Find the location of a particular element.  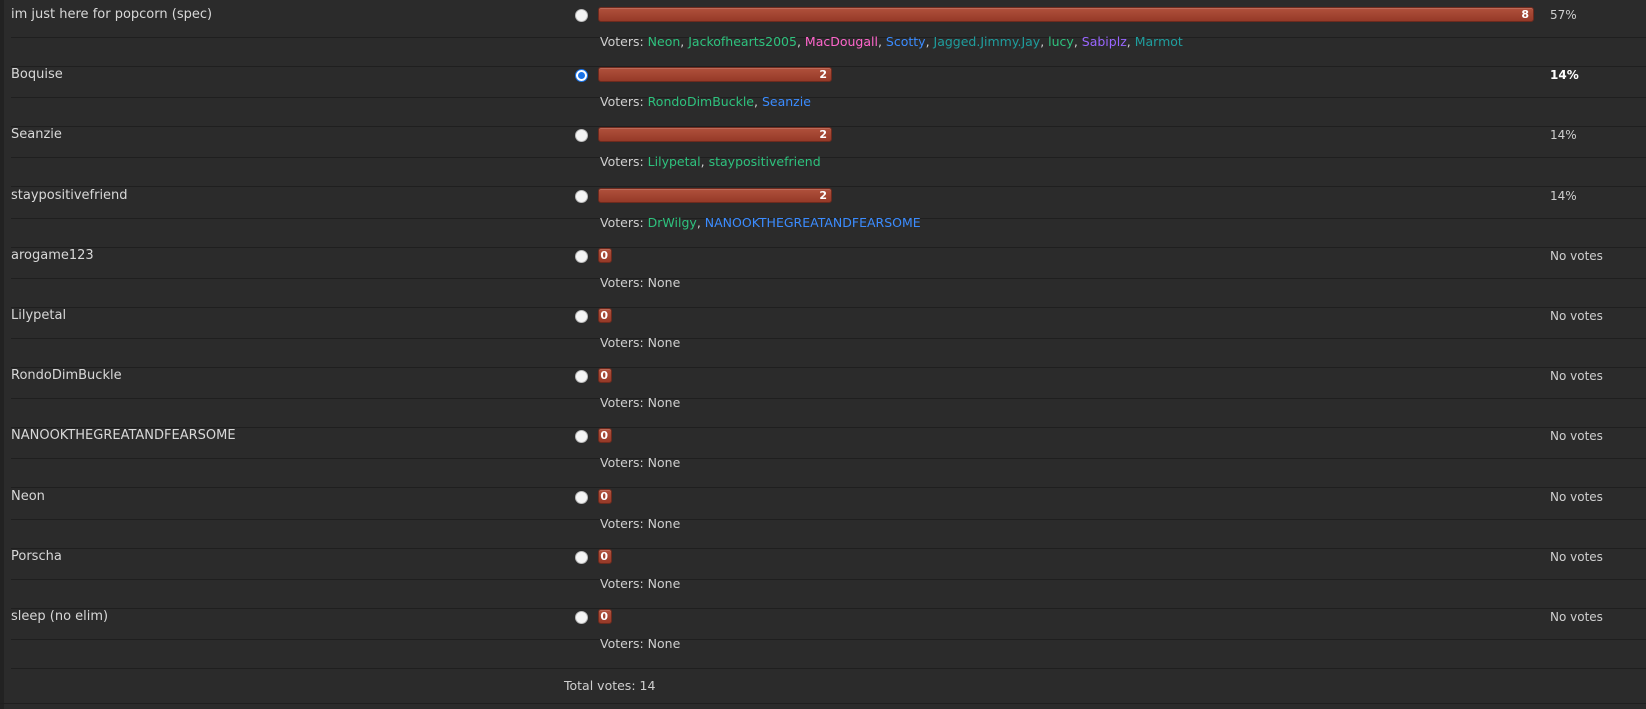

voter-link: MacDougall is located at coordinates (841, 41).